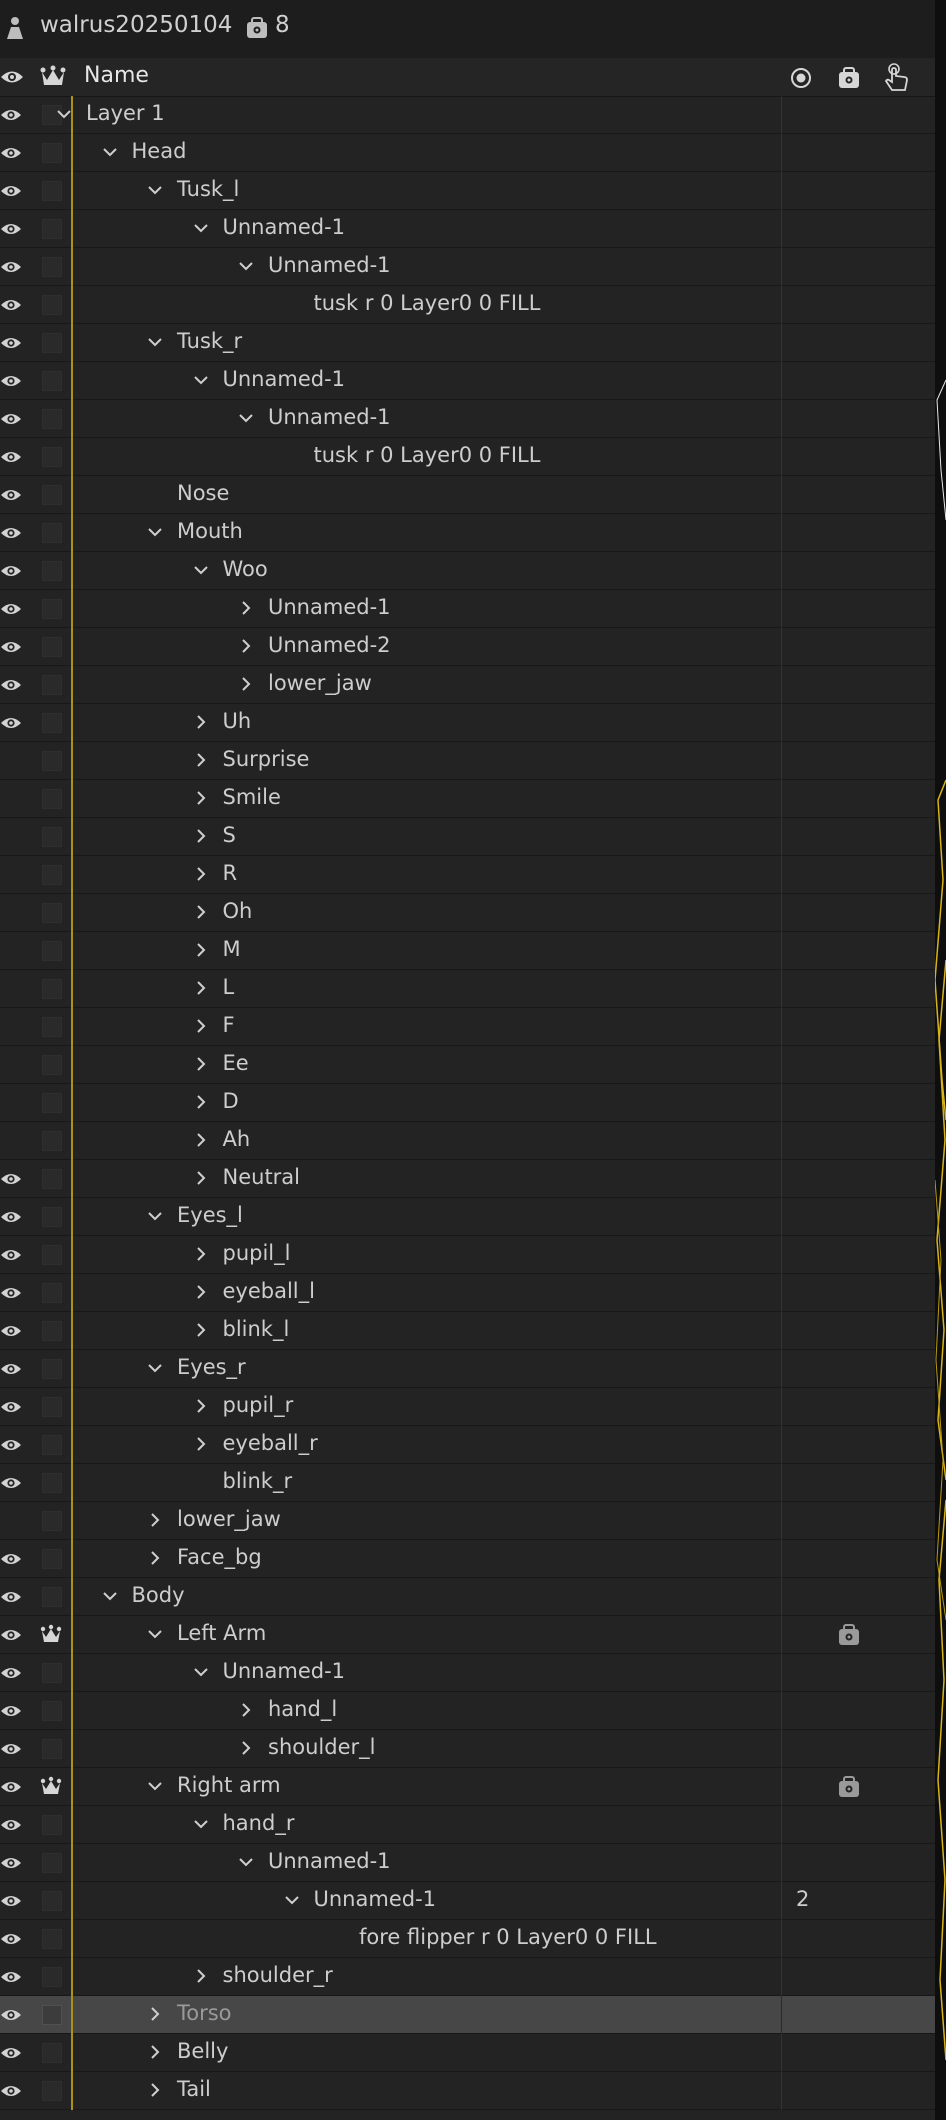 The height and width of the screenshot is (2120, 946). Describe the element at coordinates (467, 799) in the screenshot. I see `layer-row-smile: Smile` at that location.